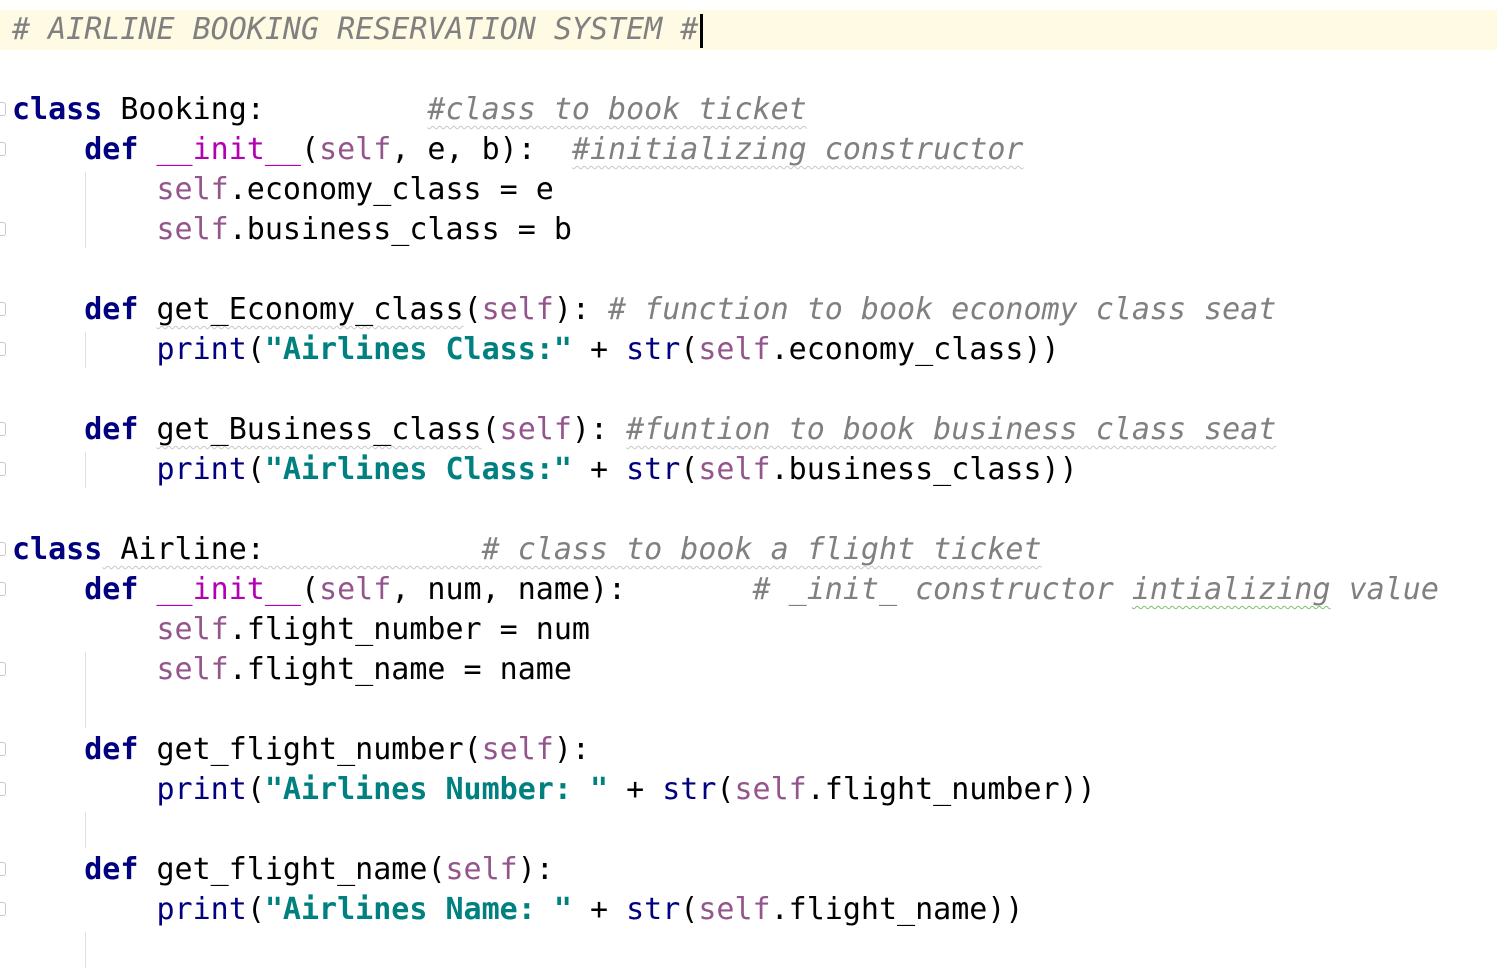 The image size is (1497, 968). What do you see at coordinates (897, 909) in the screenshot?
I see `code-token-plain: .flight_name))` at bounding box center [897, 909].